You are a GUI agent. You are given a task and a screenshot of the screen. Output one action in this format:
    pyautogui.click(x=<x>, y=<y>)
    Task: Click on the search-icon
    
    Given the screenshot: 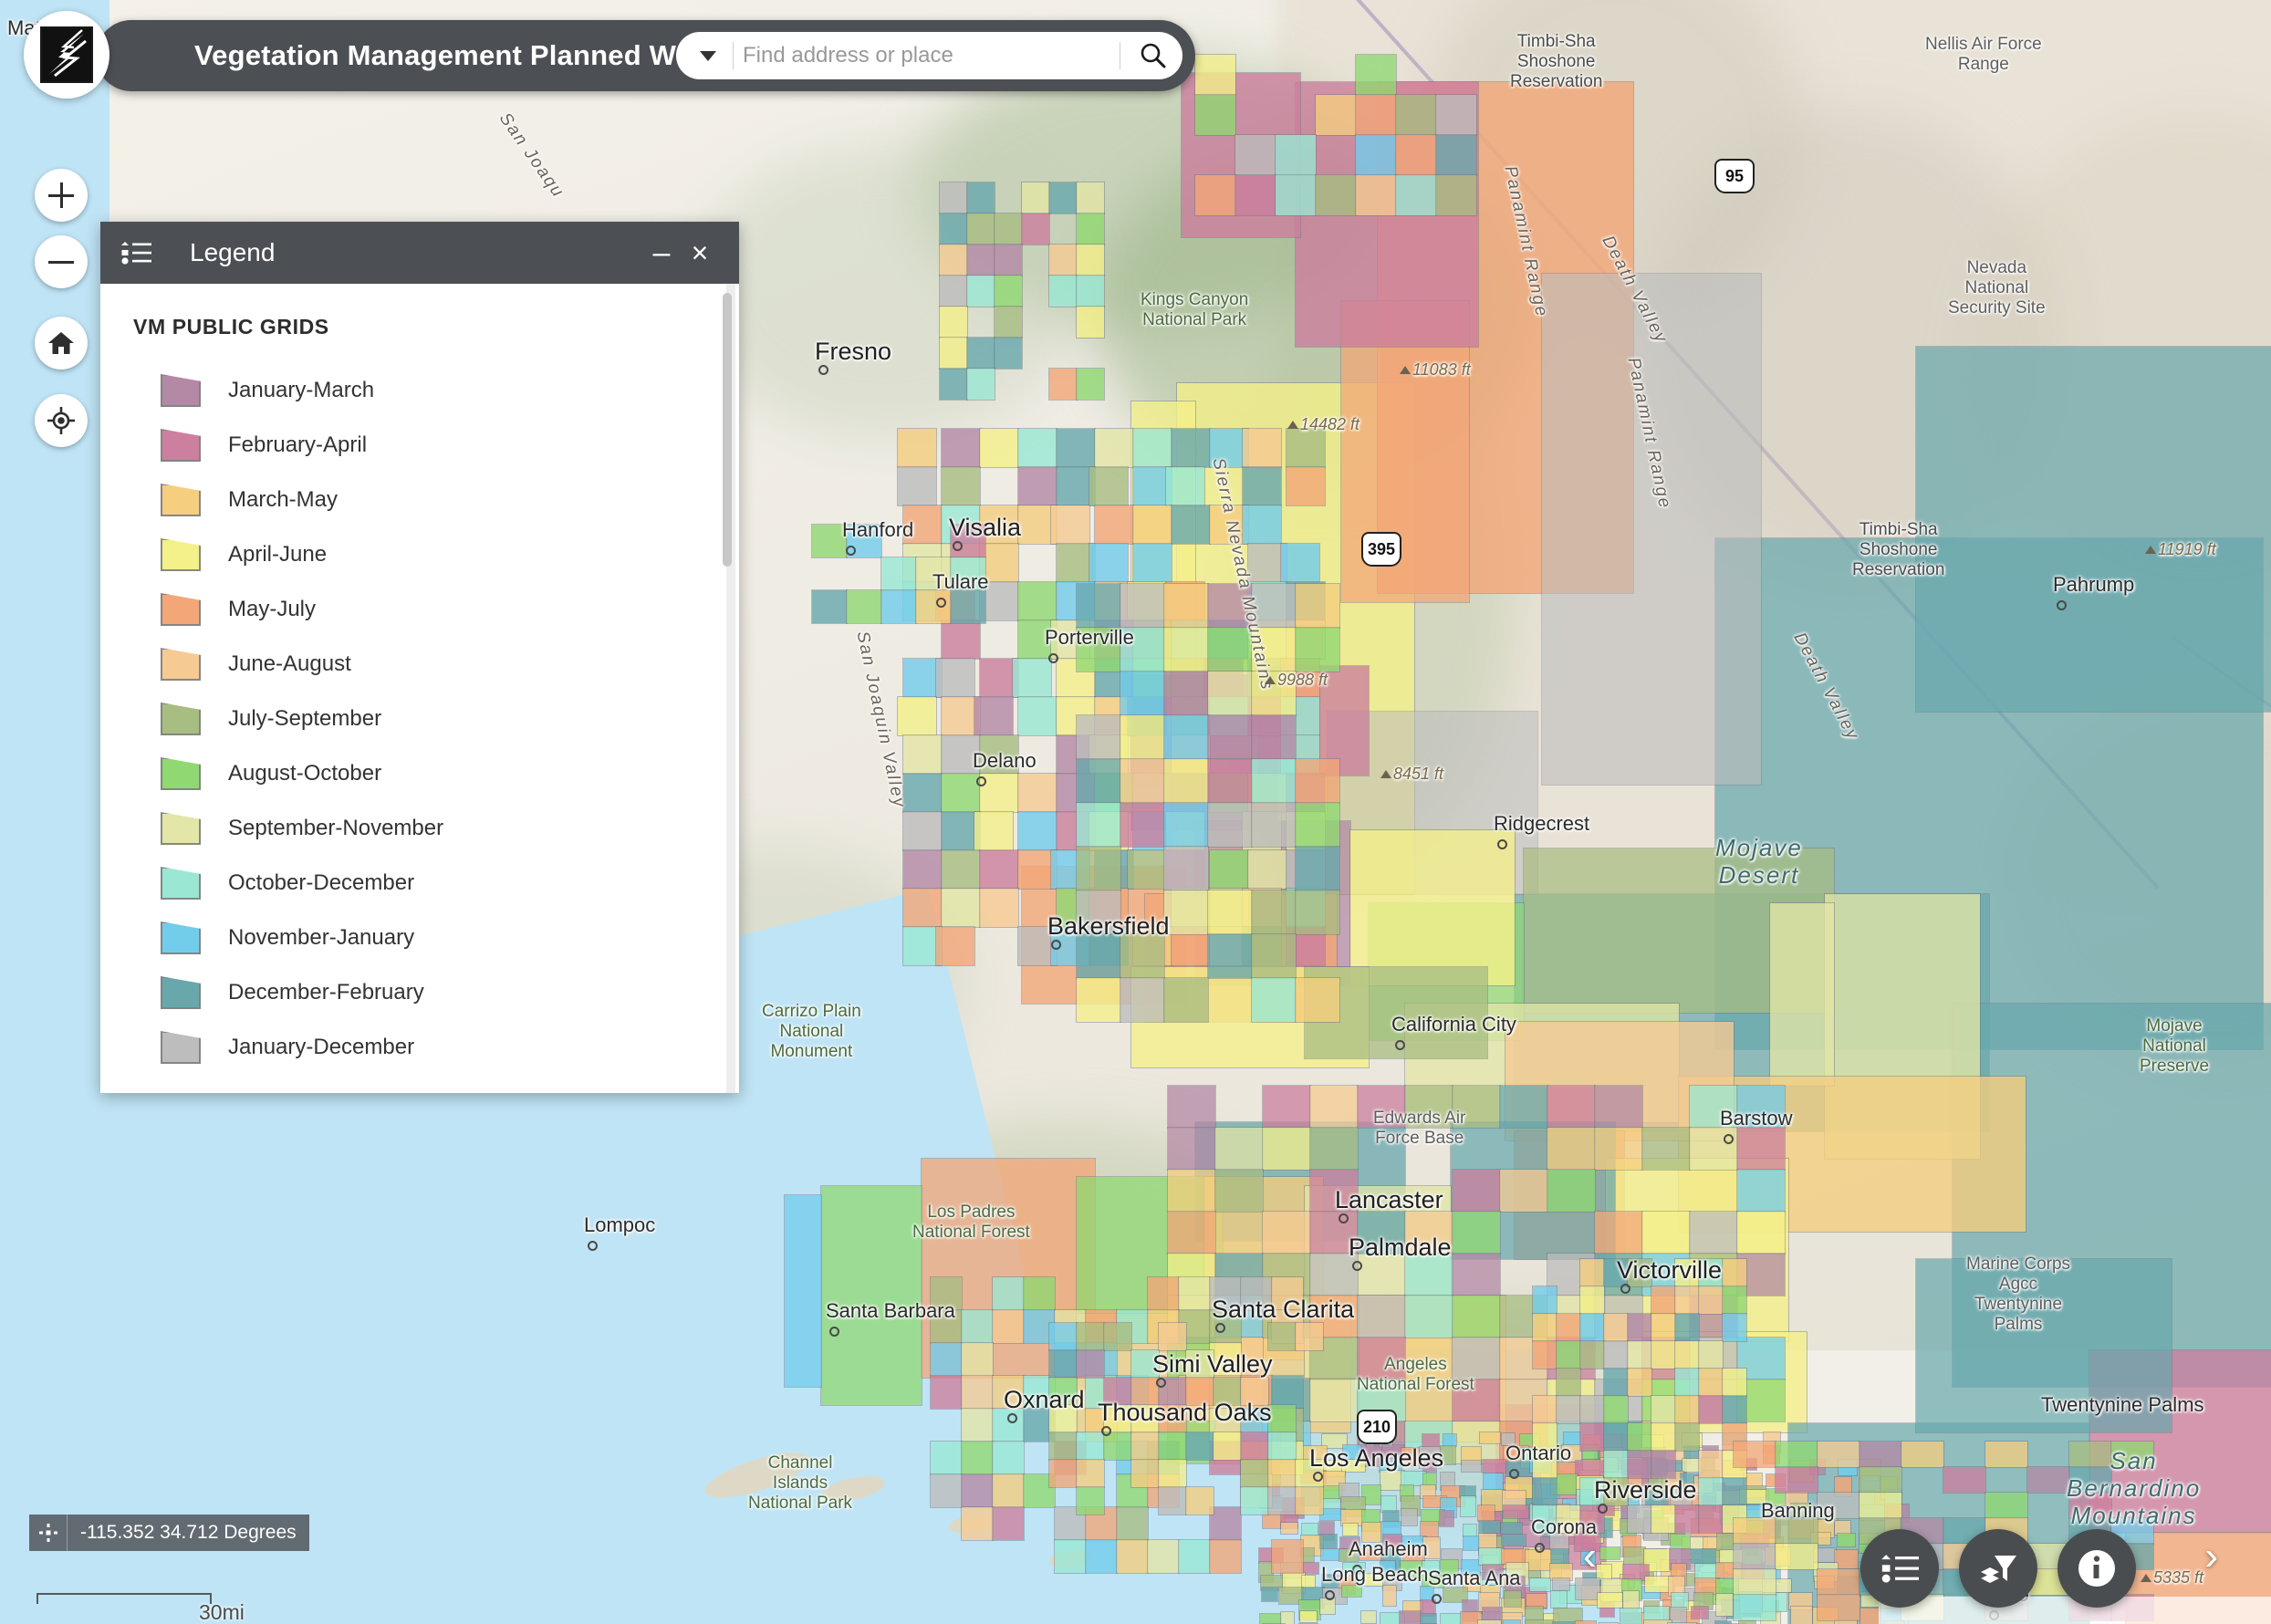 What is the action you would take?
    pyautogui.click(x=1154, y=56)
    